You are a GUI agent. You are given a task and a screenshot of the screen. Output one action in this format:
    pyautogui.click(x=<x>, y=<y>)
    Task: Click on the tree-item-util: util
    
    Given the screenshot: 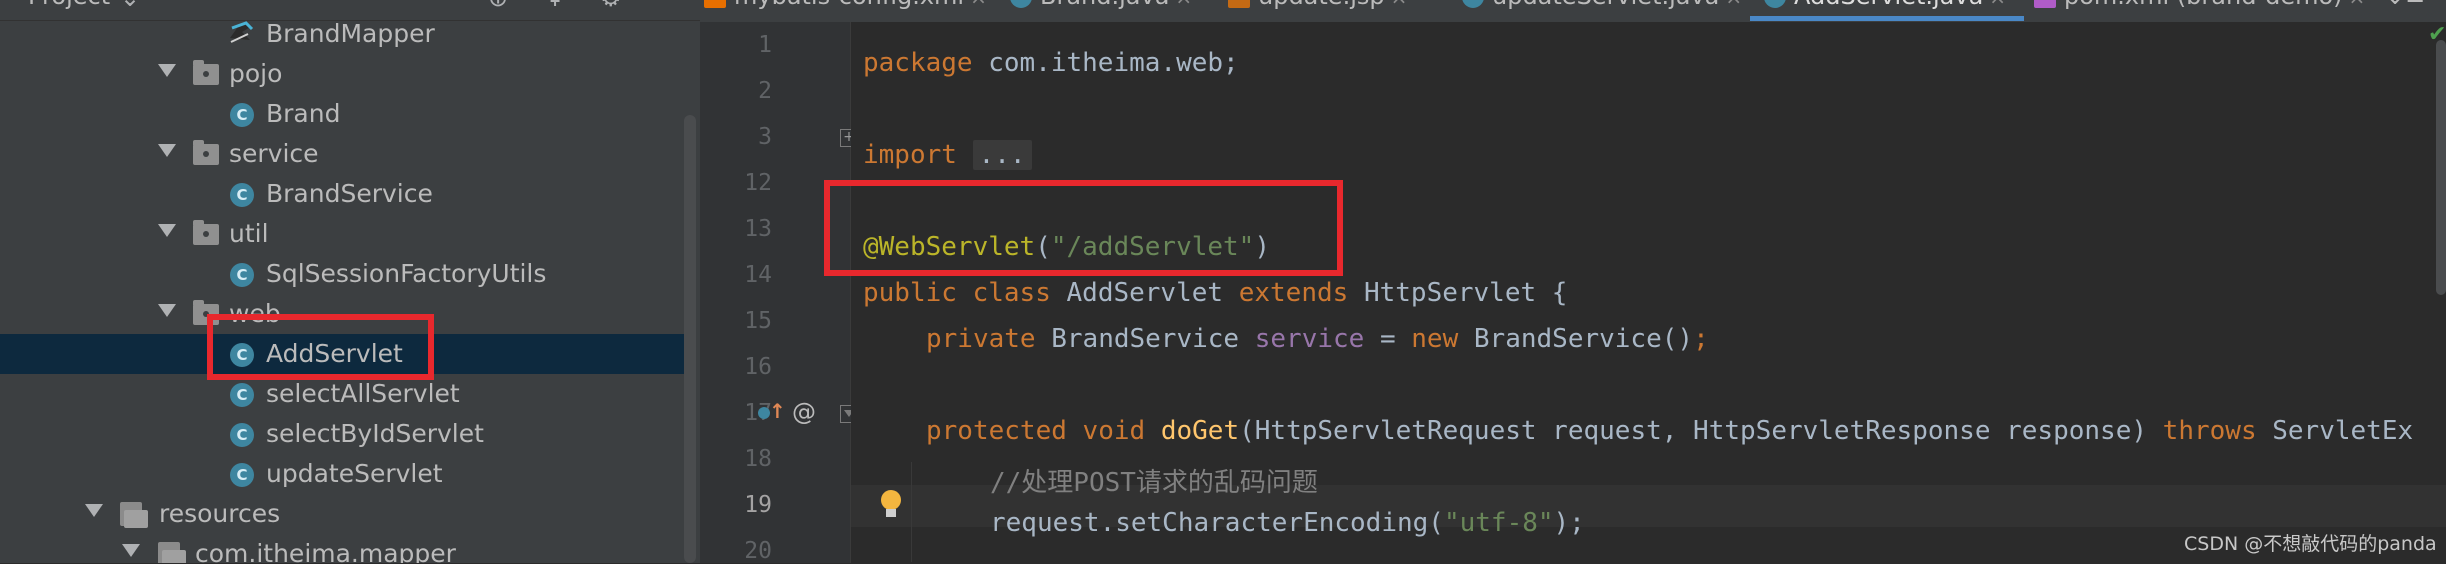 What is the action you would take?
    pyautogui.click(x=345, y=234)
    